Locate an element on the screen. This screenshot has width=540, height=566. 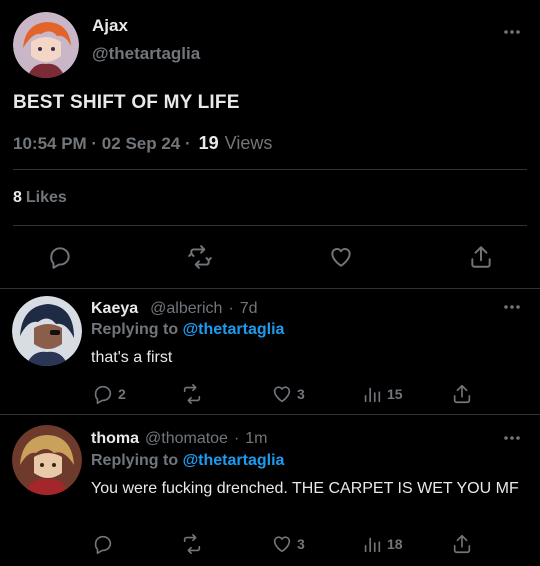
tweet-timestamp: 10:54 PM · 02 Sep 24 · is located at coordinates (102, 144).